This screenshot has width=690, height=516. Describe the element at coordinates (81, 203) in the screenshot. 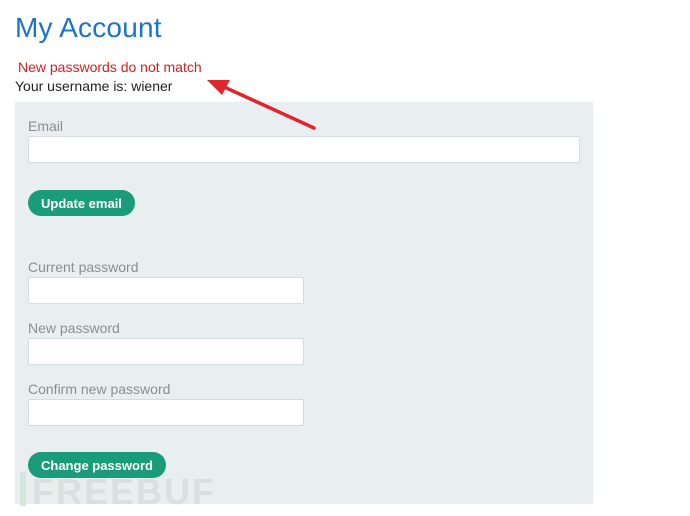

I see `update-email-button: Update email` at that location.